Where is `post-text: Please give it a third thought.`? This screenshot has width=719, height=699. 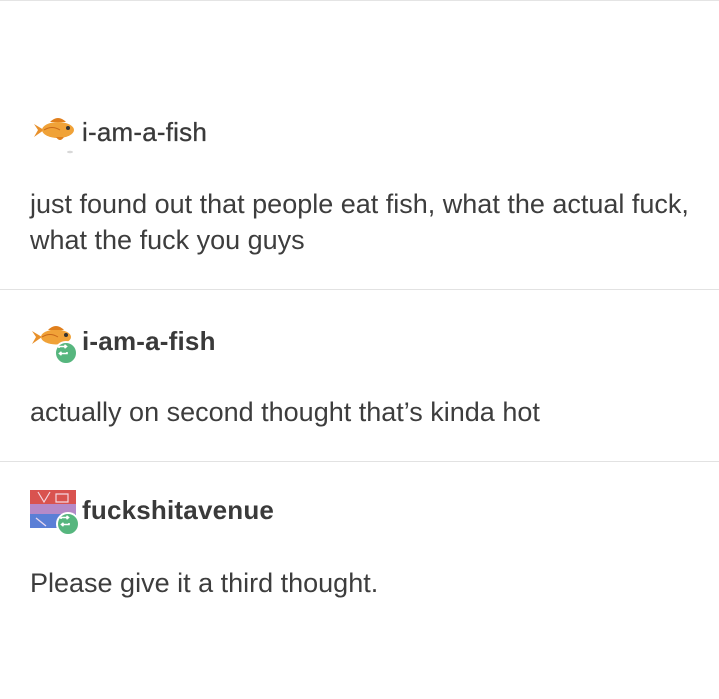
post-text: Please give it a third thought. is located at coordinates (204, 583).